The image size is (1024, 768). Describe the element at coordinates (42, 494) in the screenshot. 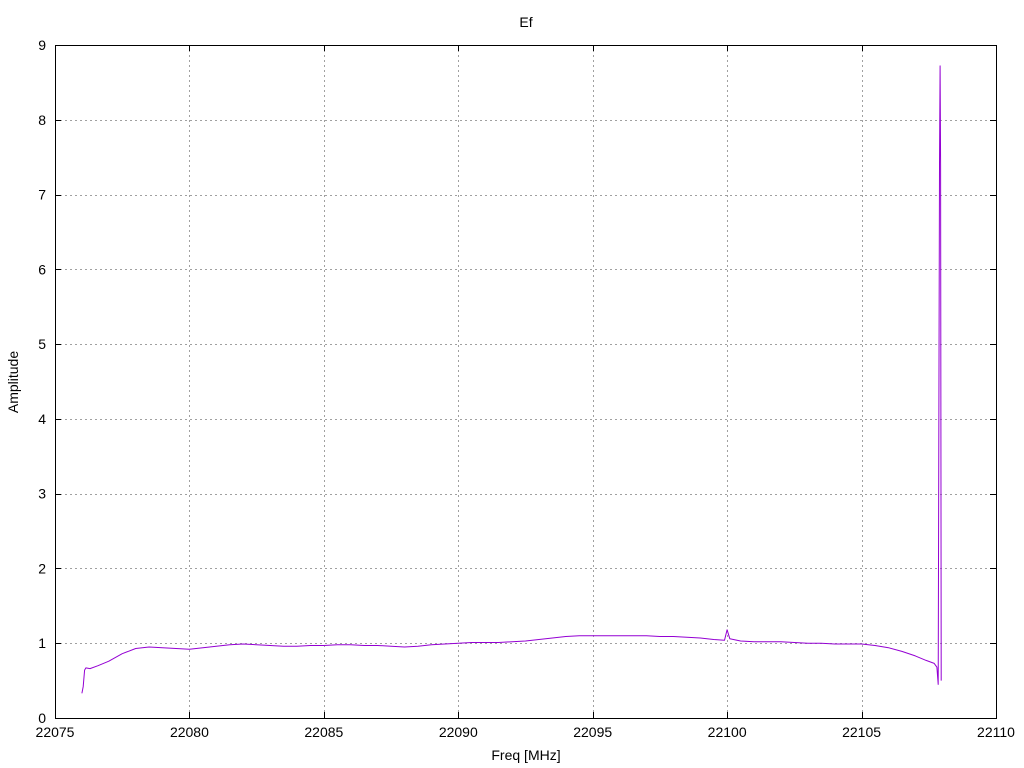

I see `y-tick-label: 3` at that location.